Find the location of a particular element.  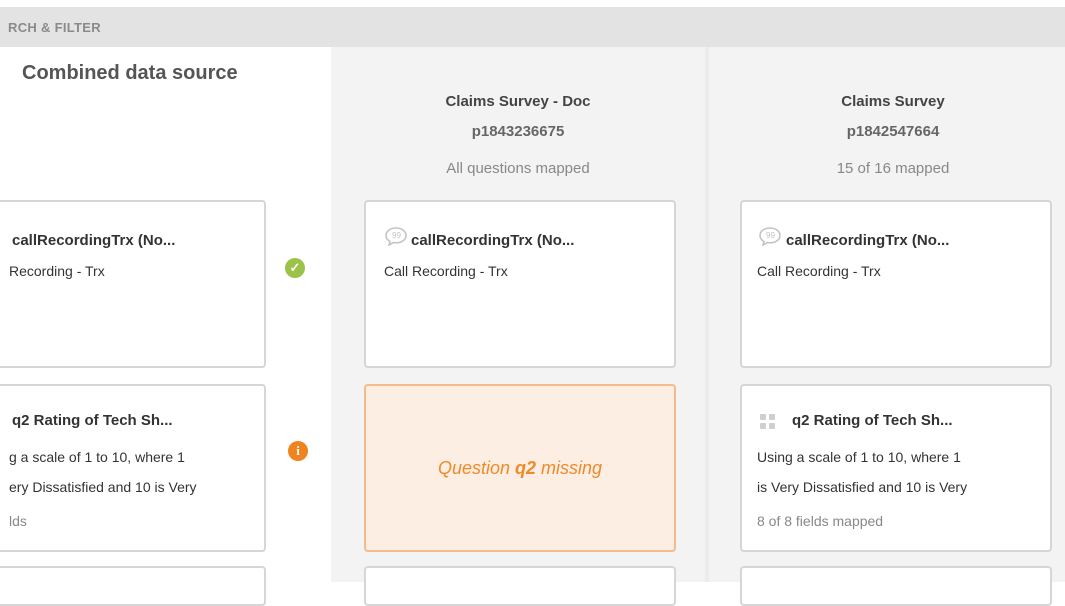

fields-mapped-label: 8 of 8 fields mapped is located at coordinates (820, 521).